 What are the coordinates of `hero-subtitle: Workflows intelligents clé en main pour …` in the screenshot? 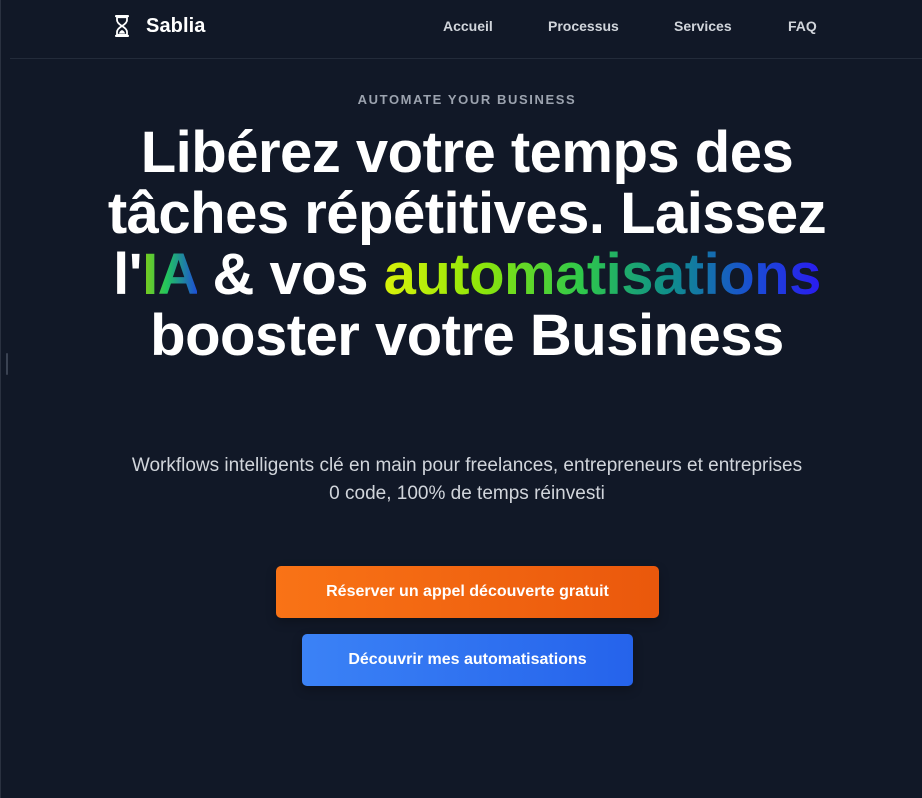 It's located at (467, 480).